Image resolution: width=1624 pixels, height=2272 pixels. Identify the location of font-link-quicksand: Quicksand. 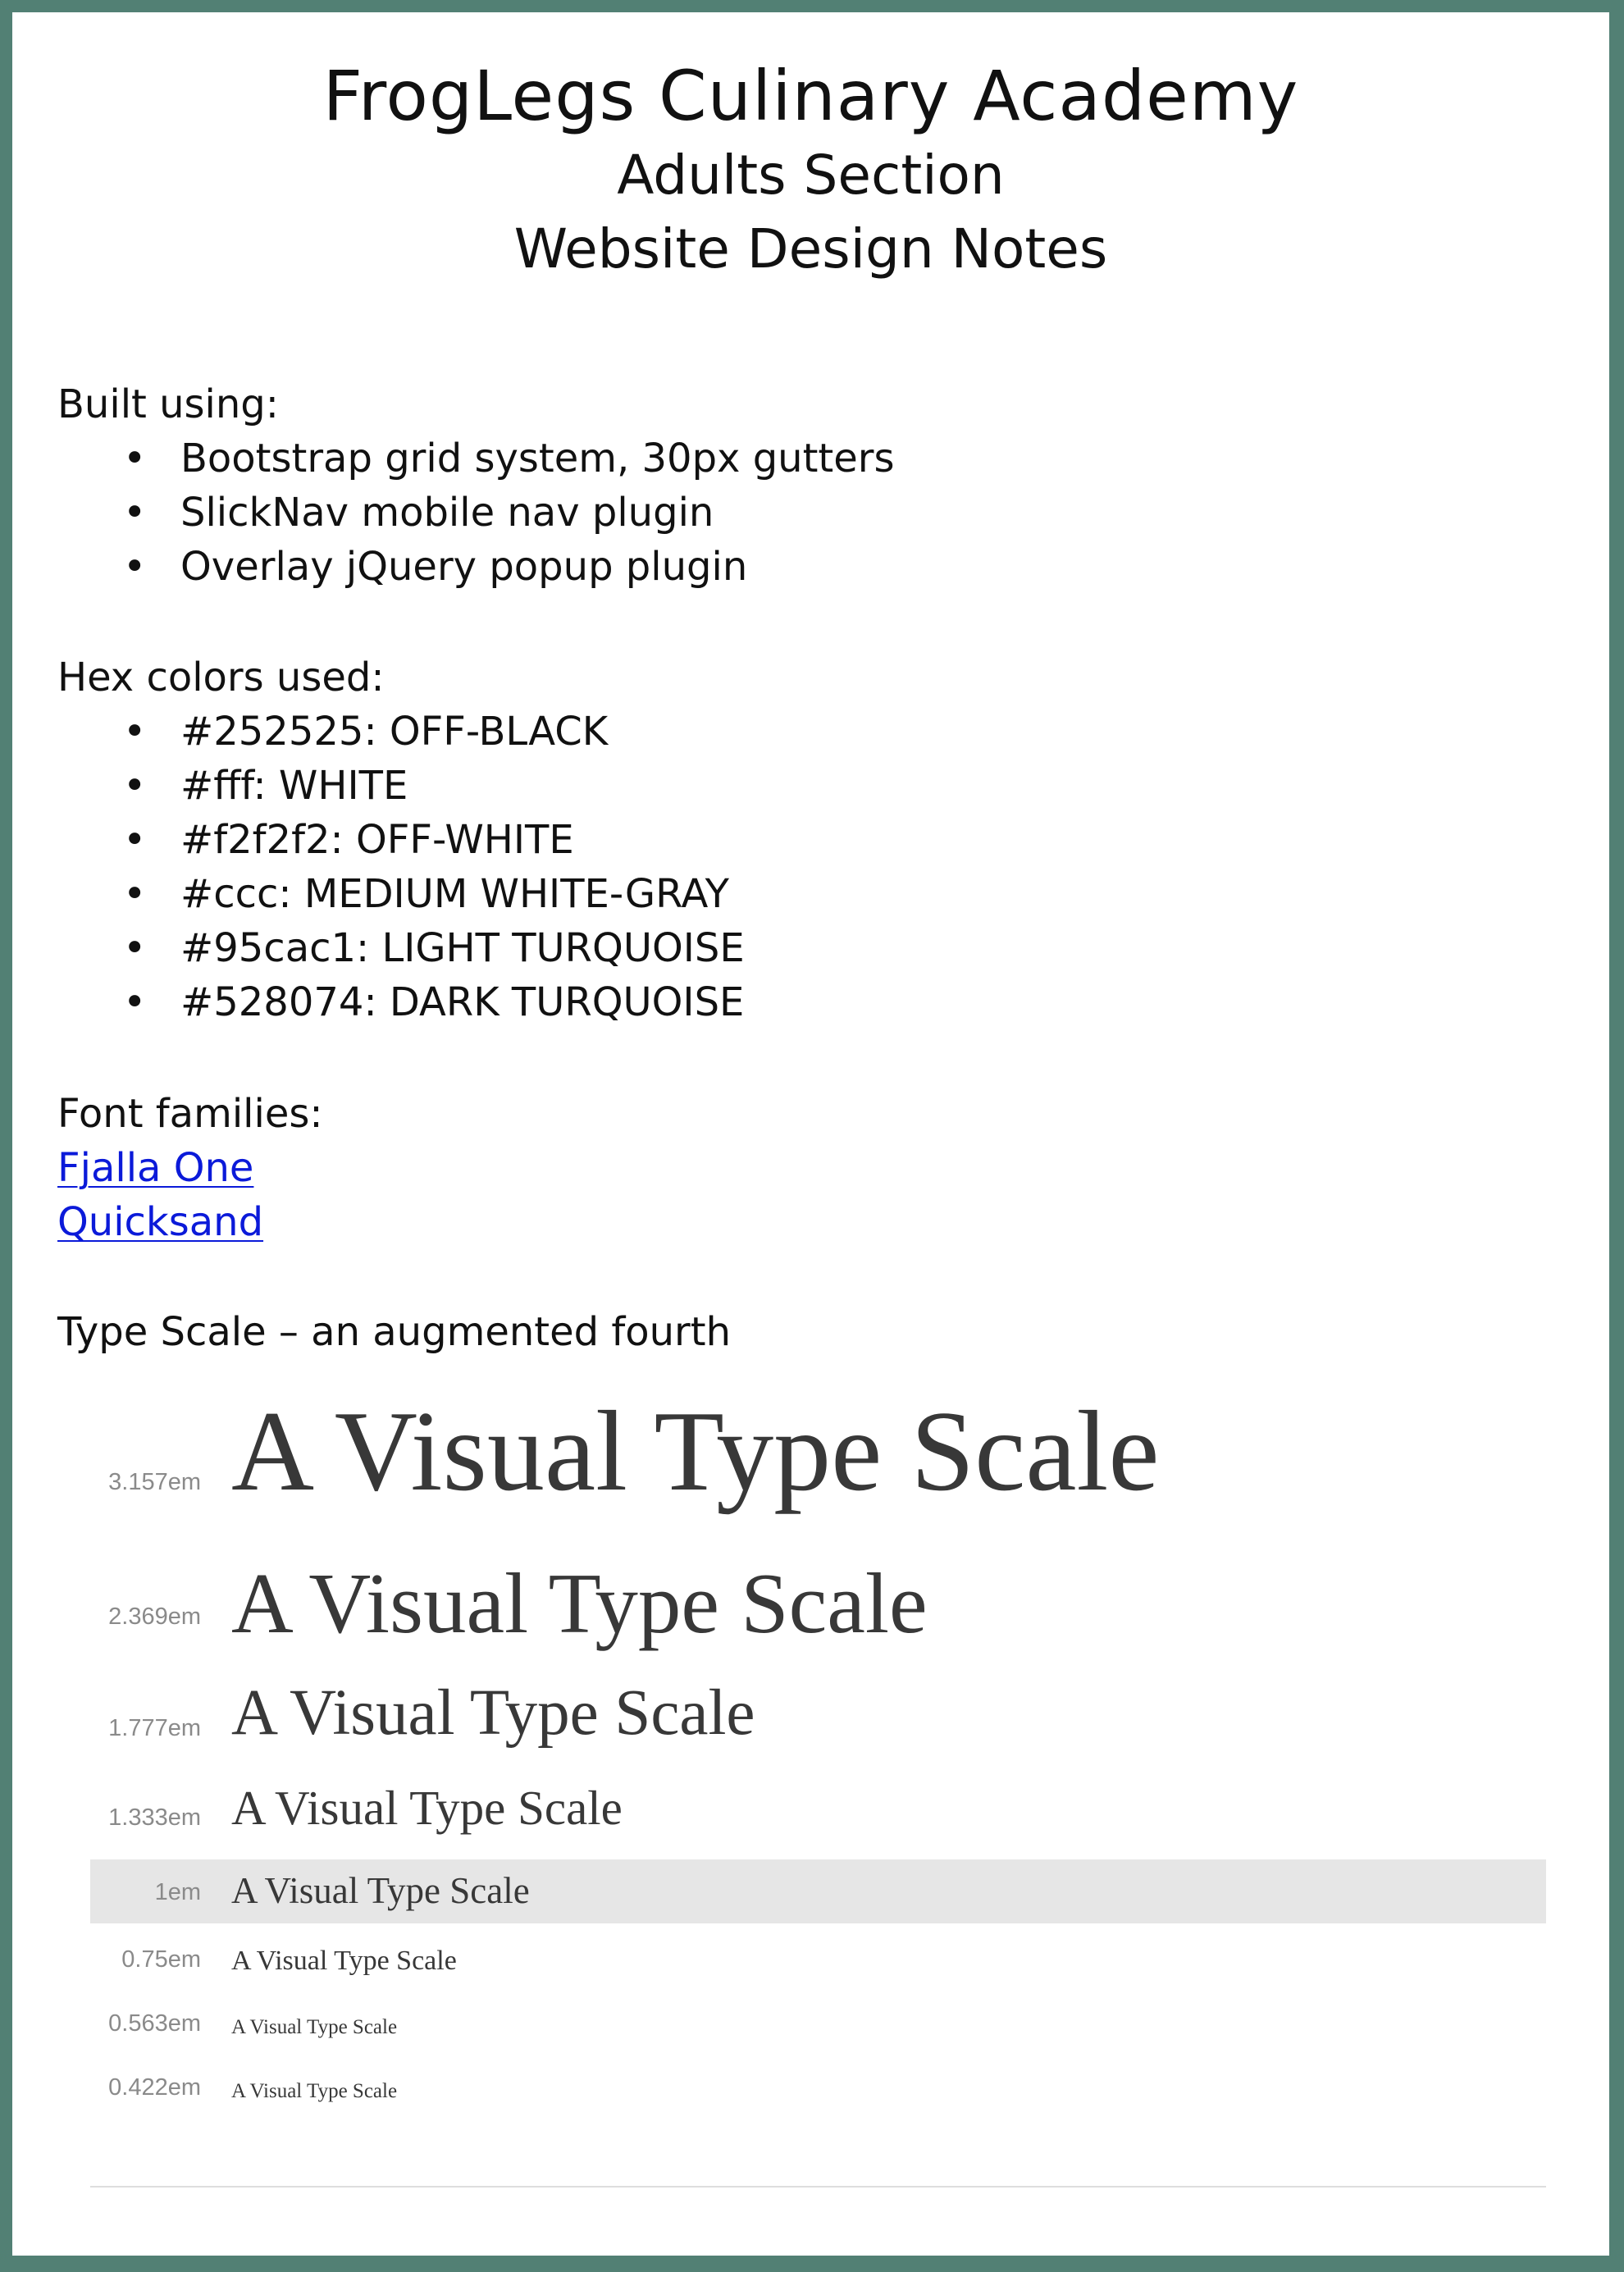
(160, 1222).